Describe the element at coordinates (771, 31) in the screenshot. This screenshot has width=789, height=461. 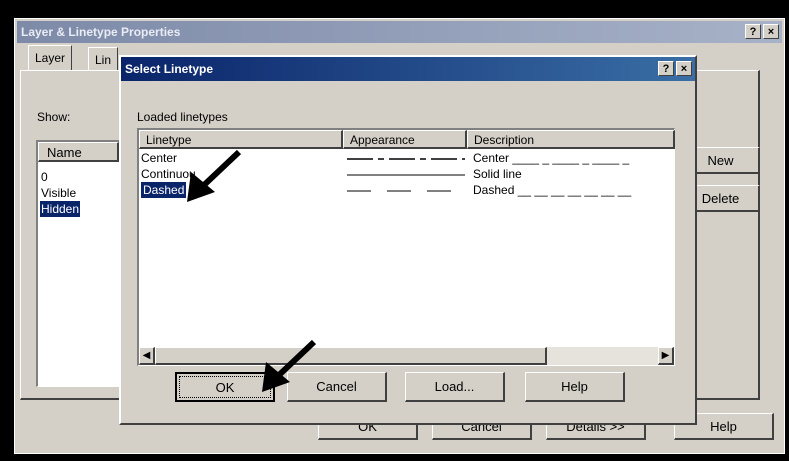
I see `outer-close-button: ×` at that location.